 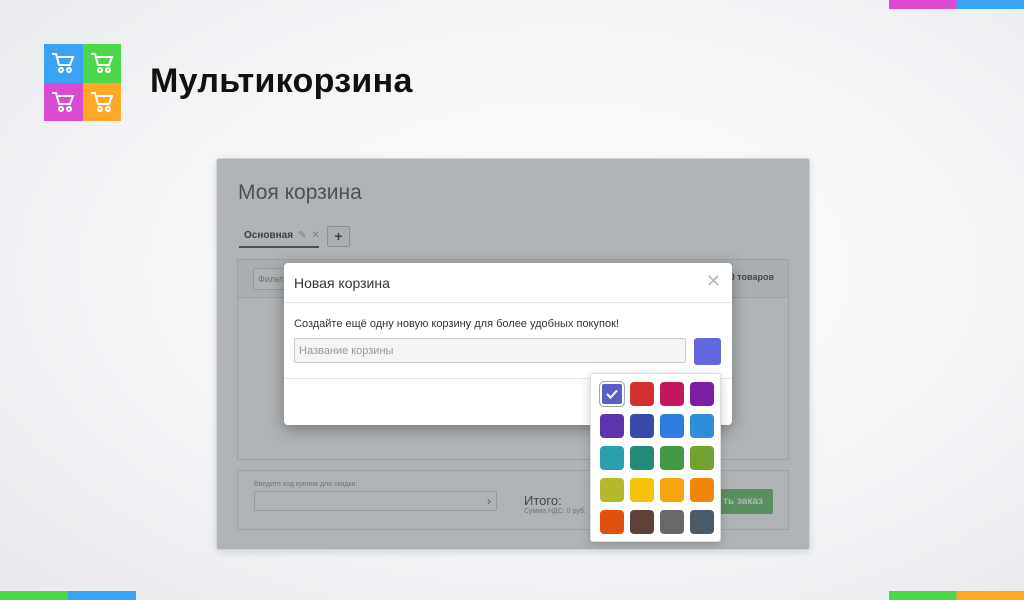 I want to click on accent-bar-bottom-left, so click(x=68, y=595).